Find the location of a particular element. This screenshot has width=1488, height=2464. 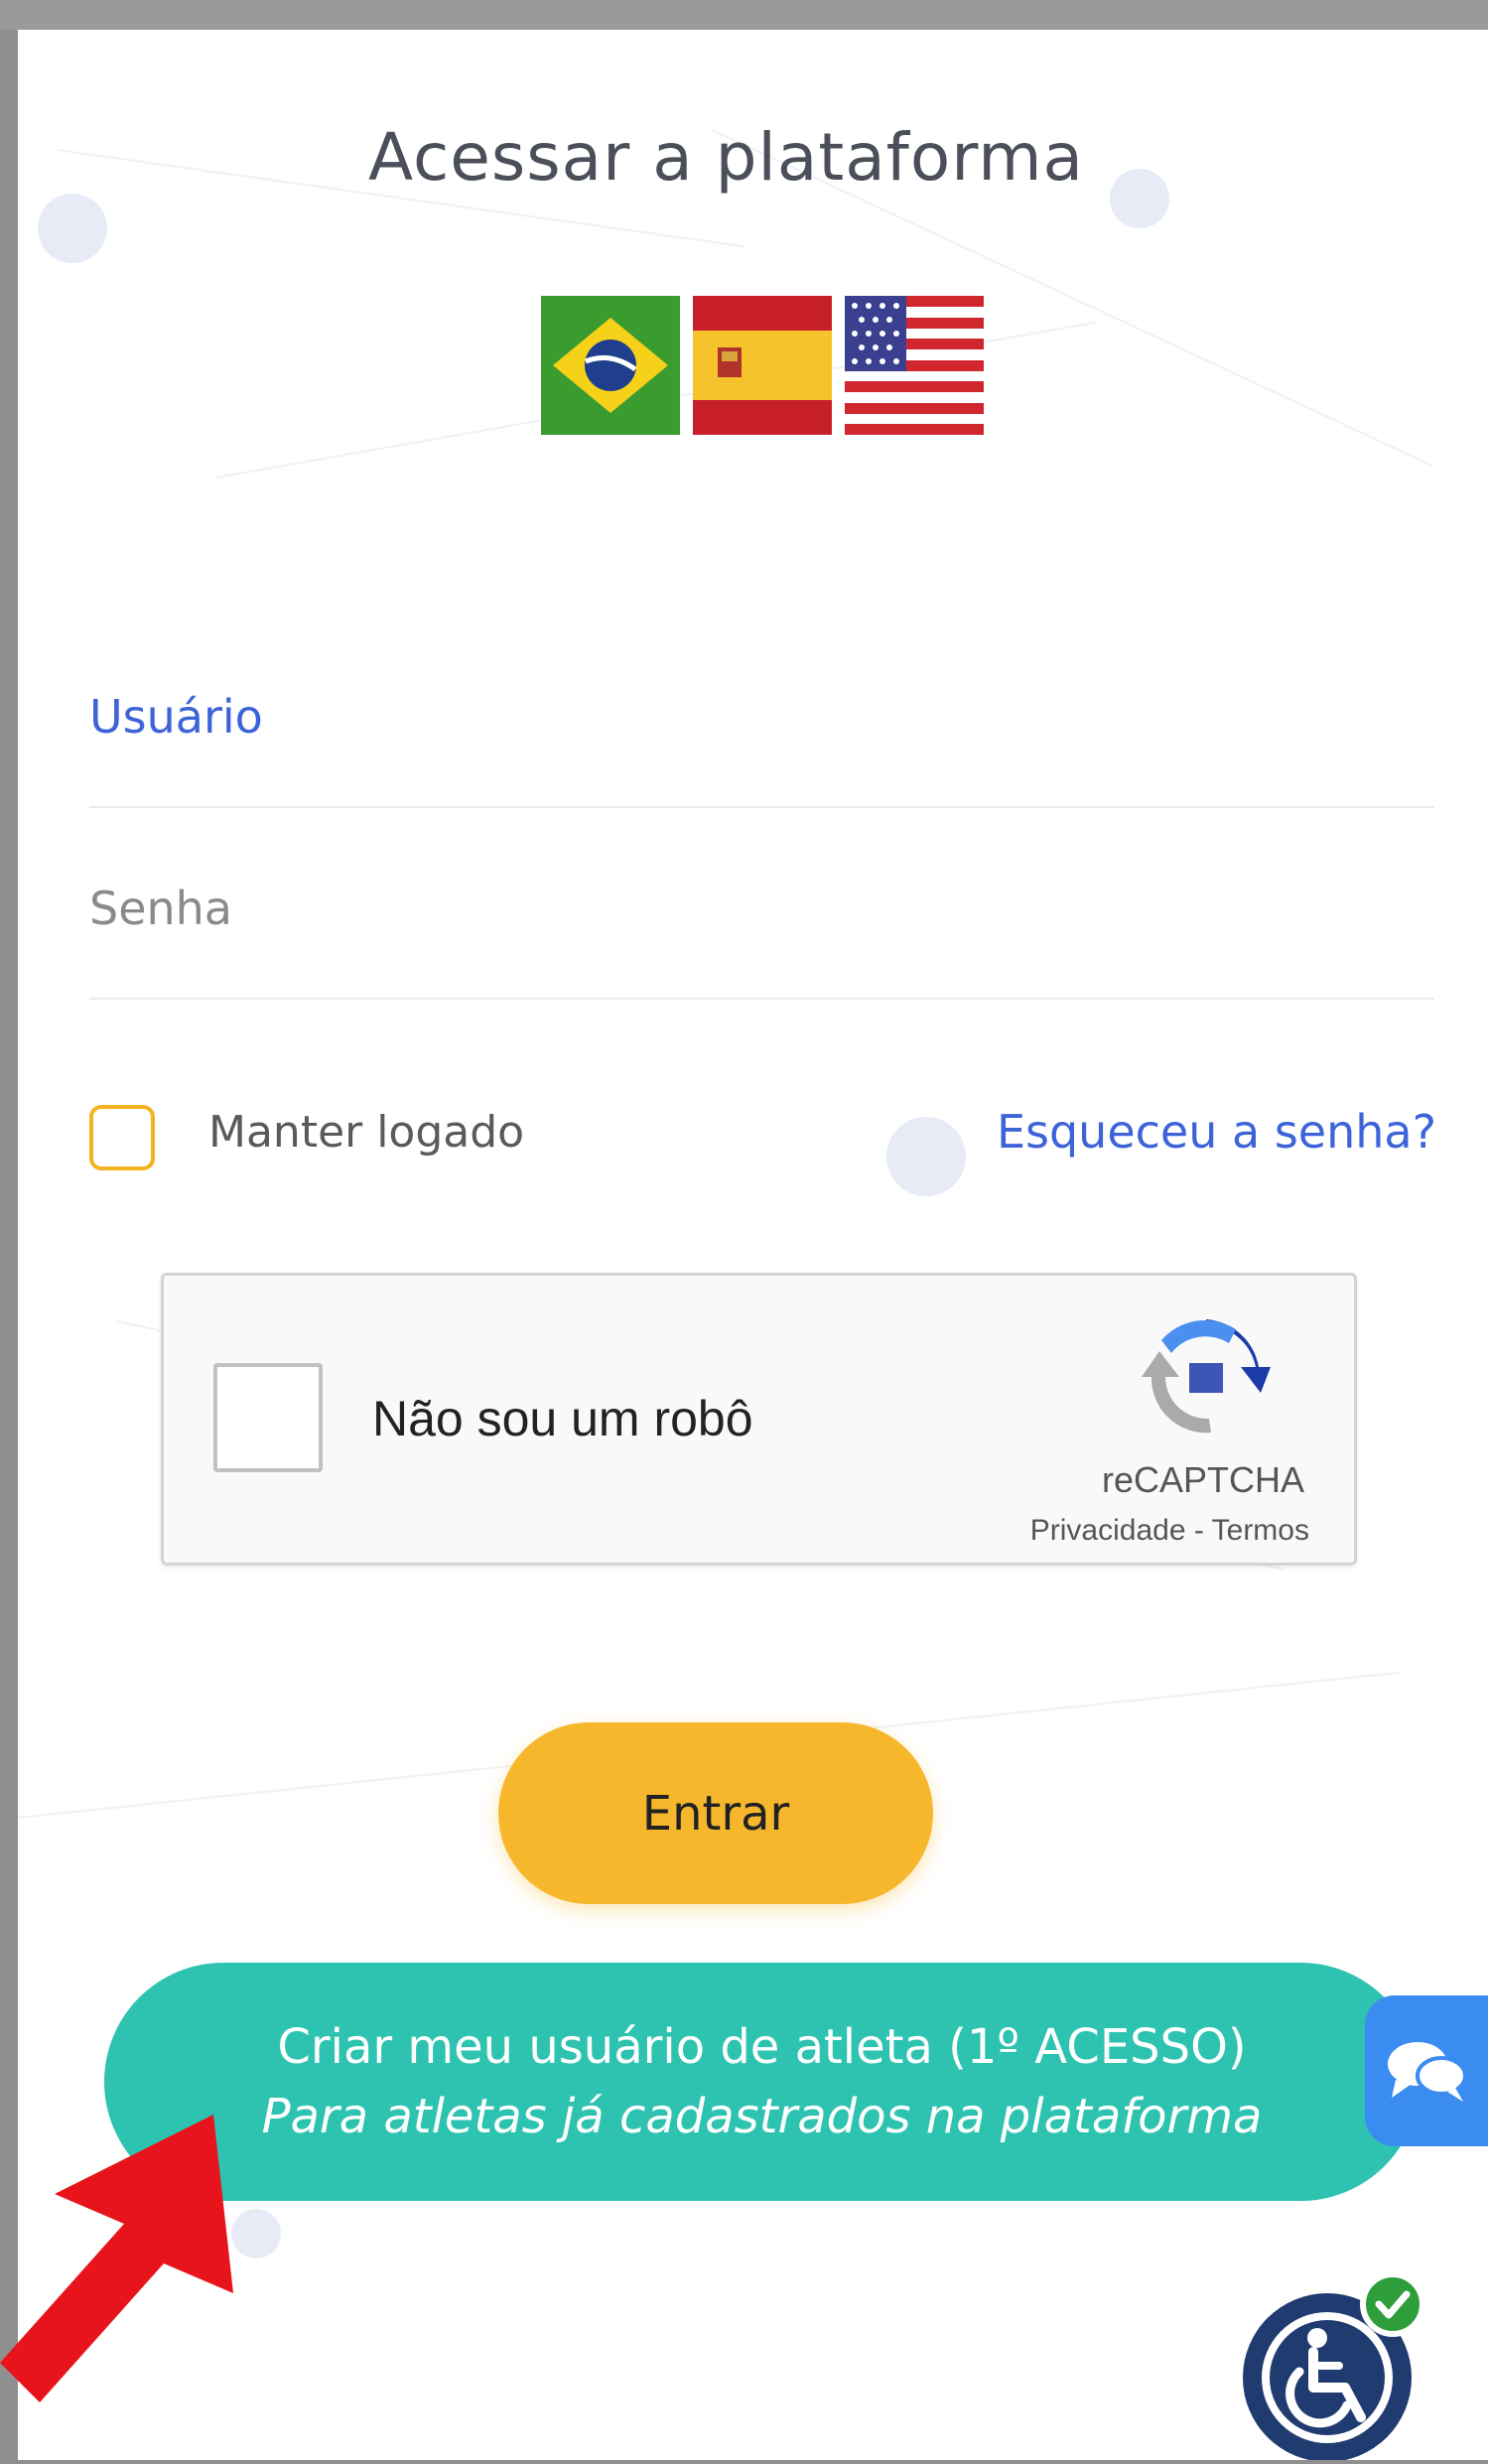

recaptcha-label: Não sou um robô is located at coordinates (562, 1418).